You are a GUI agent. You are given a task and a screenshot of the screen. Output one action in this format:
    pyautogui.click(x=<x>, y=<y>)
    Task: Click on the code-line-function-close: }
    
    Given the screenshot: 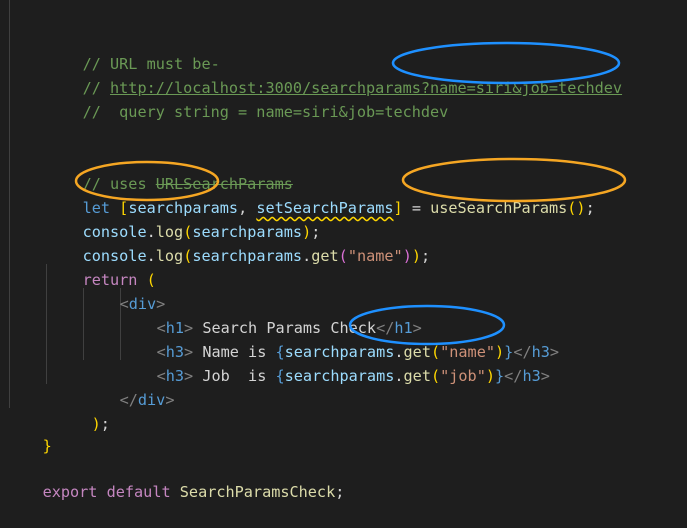 What is the action you would take?
    pyautogui.click(x=29, y=432)
    